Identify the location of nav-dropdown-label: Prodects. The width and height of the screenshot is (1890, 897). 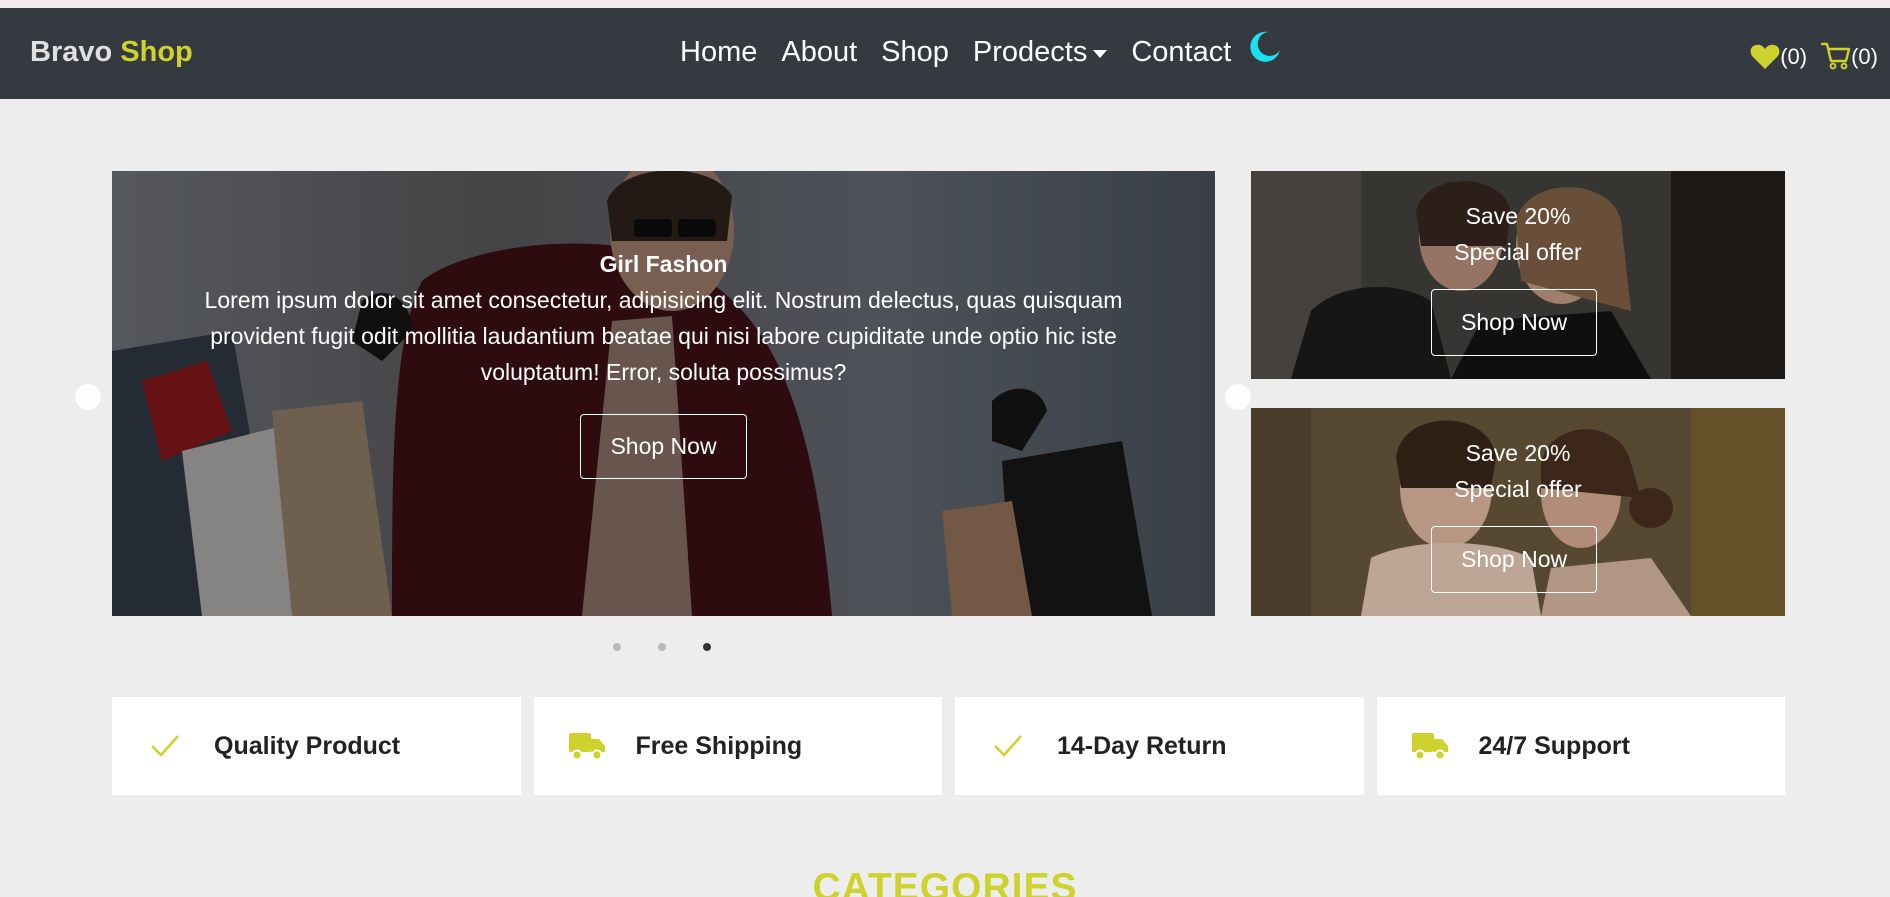
(1030, 52).